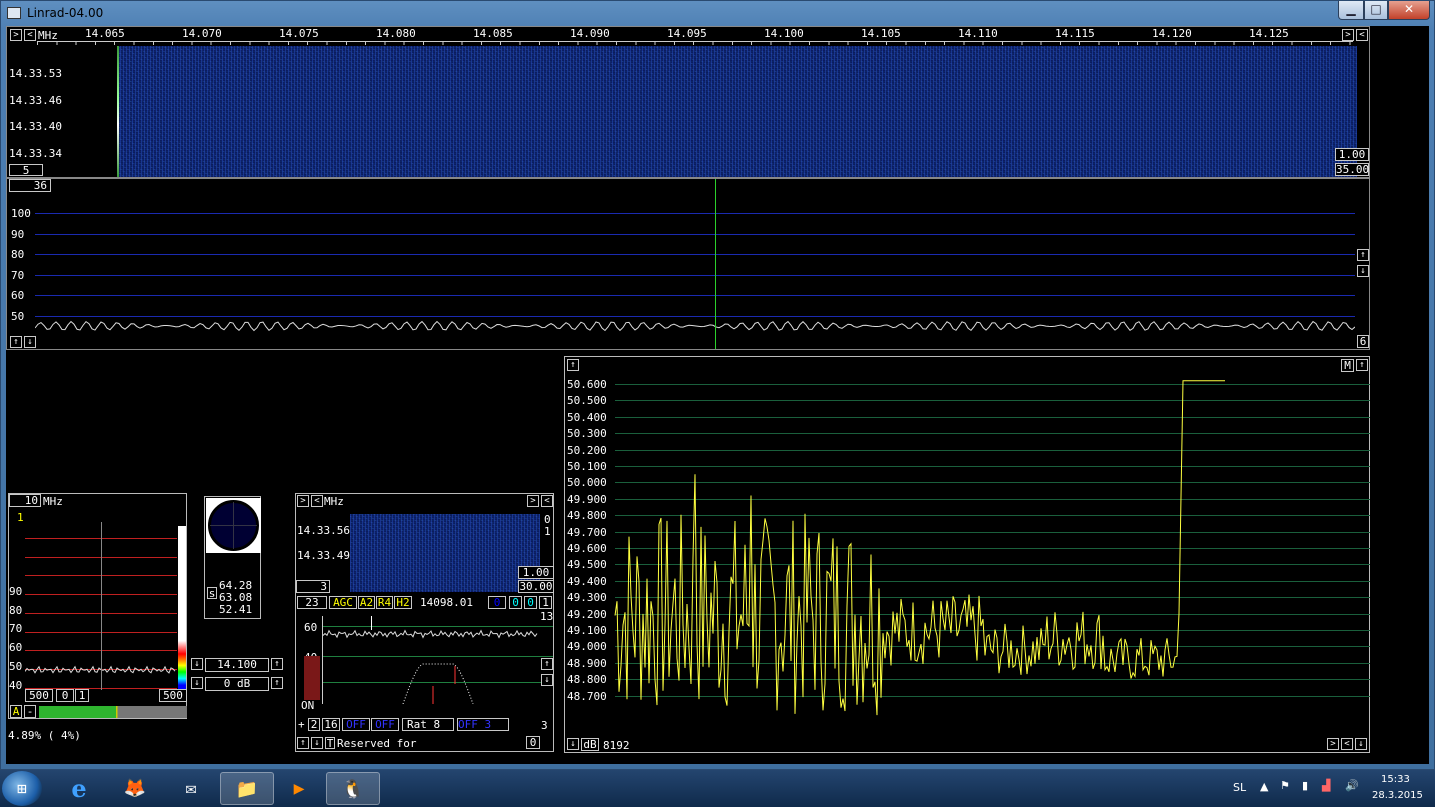 The image size is (1435, 807). What do you see at coordinates (377, 743) in the screenshot?
I see `bb-reserved-text: Reserved for` at bounding box center [377, 743].